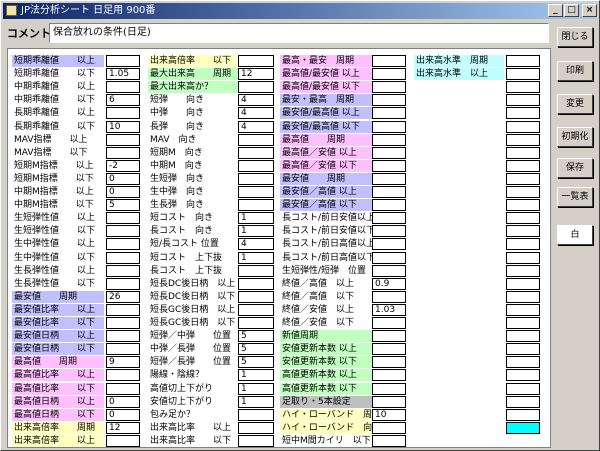 The image size is (600, 451). I want to click on condition-value-input: 26, so click(123, 296).